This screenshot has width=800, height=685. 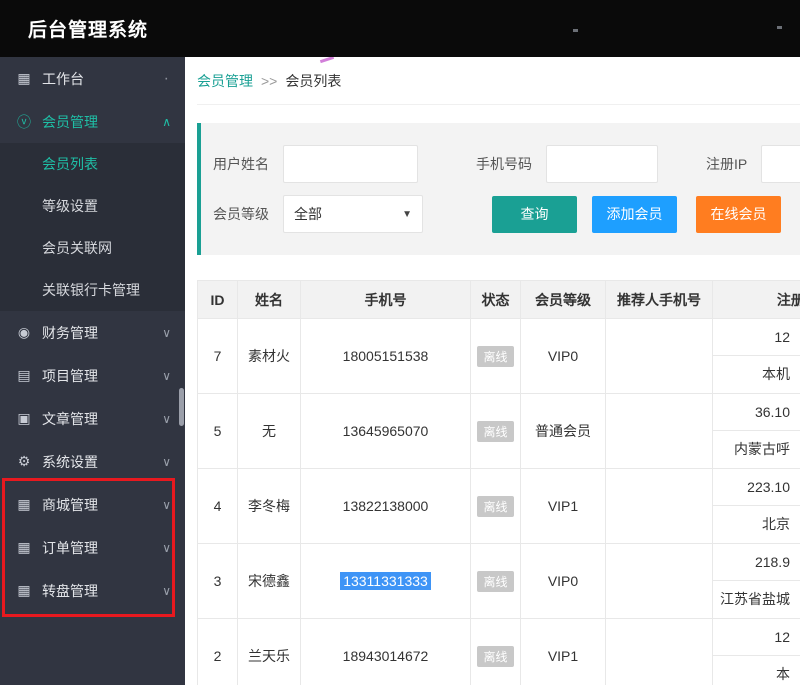 I want to click on sidebar-item-member-management: ⓥ 会员管理 ∧, so click(x=92, y=121).